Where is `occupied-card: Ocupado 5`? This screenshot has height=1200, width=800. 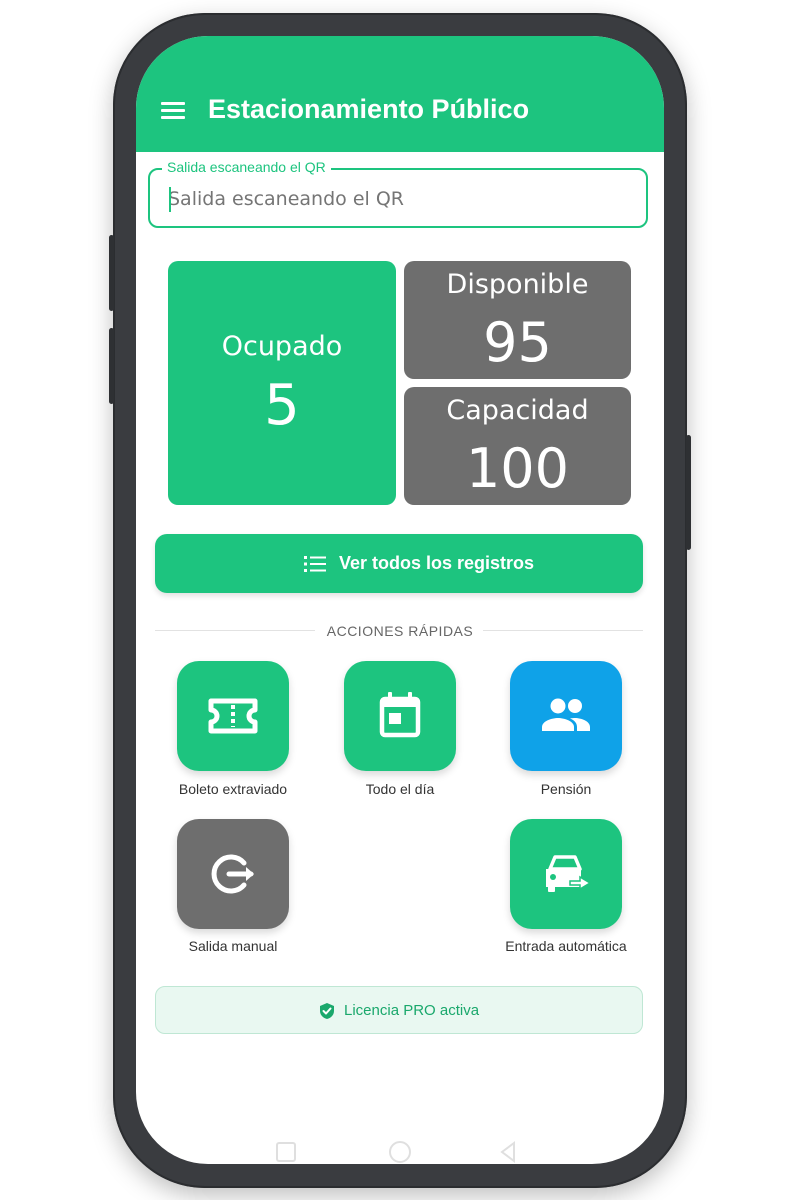 occupied-card: Ocupado 5 is located at coordinates (282, 383).